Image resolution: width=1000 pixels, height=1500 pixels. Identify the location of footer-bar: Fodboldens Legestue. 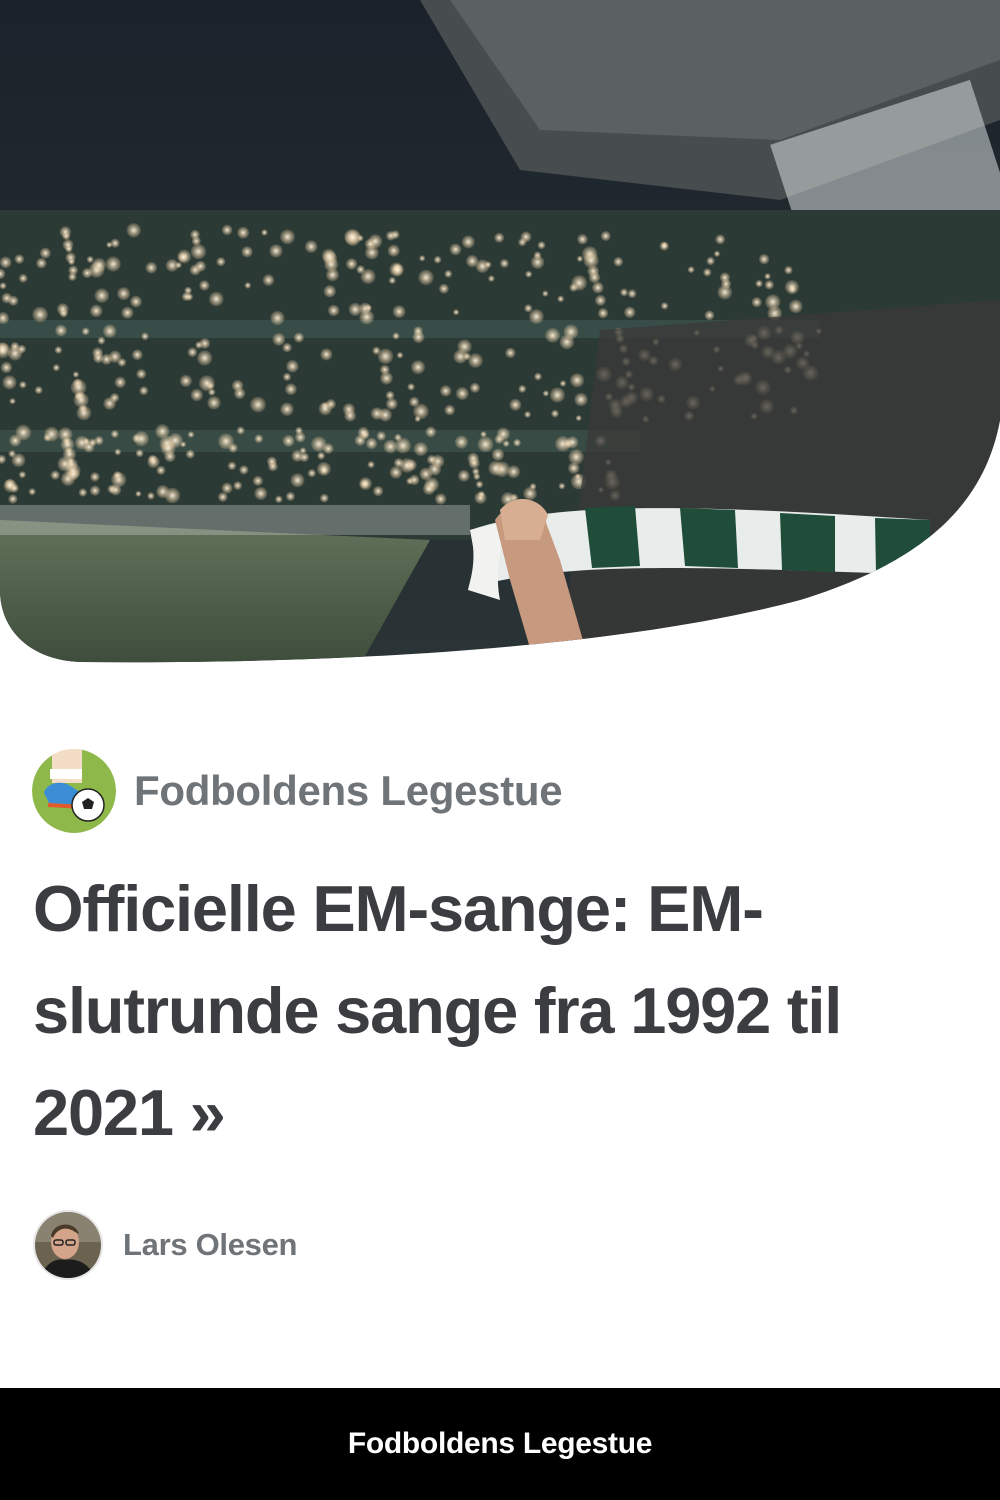
(500, 1444).